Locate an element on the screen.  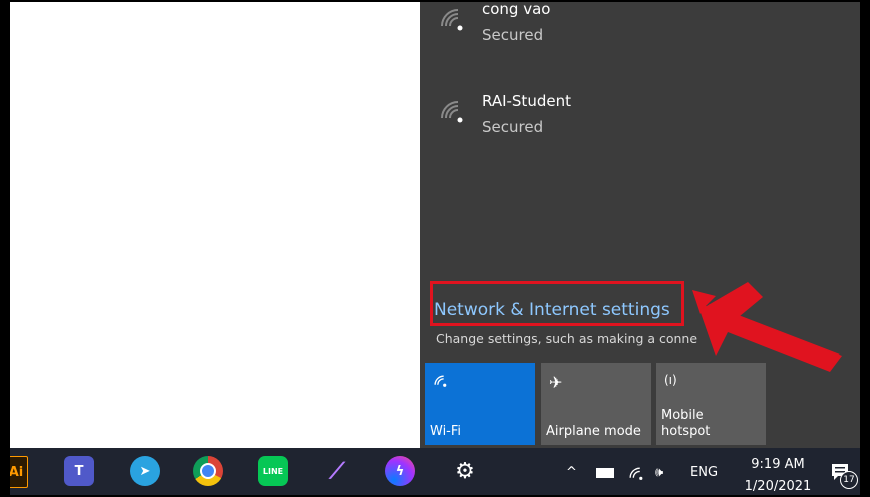
airplane-icon: ✈ is located at coordinates (556, 382).